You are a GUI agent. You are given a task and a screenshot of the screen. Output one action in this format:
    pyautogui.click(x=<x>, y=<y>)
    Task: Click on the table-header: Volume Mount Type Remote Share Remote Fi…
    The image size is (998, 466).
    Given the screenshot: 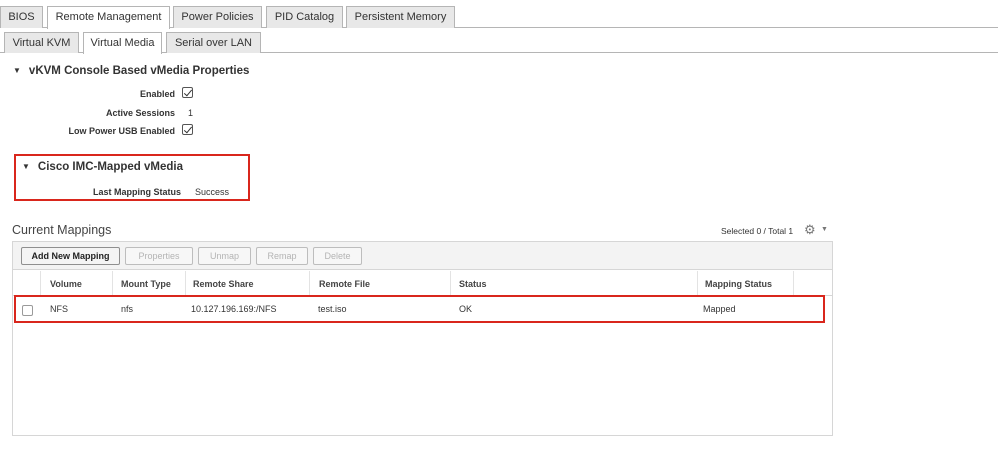 What is the action you would take?
    pyautogui.click(x=422, y=283)
    